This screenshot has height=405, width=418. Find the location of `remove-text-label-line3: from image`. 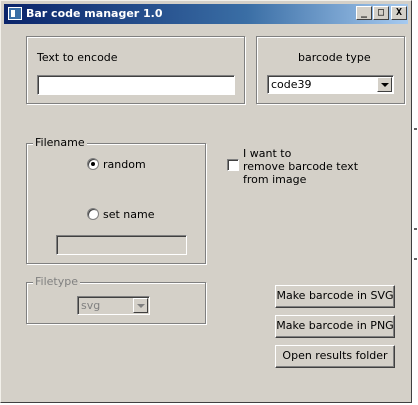

remove-text-label-line3: from image is located at coordinates (275, 179).